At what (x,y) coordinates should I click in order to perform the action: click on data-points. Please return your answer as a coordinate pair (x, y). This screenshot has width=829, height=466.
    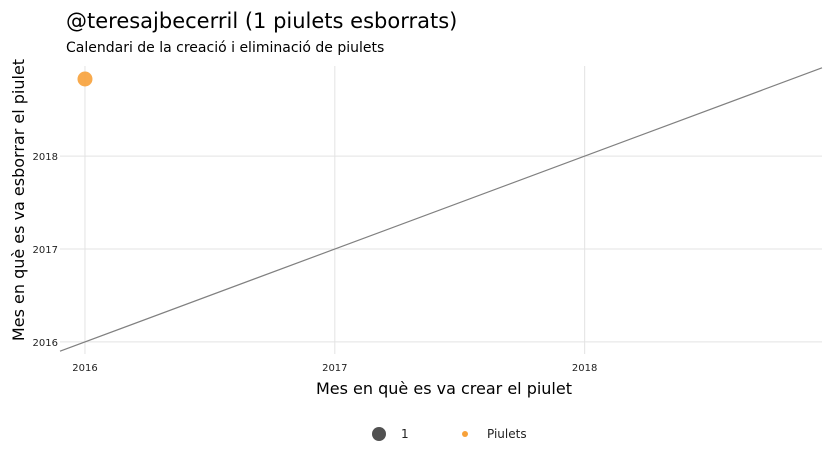
    Looking at the image, I should click on (85, 79).